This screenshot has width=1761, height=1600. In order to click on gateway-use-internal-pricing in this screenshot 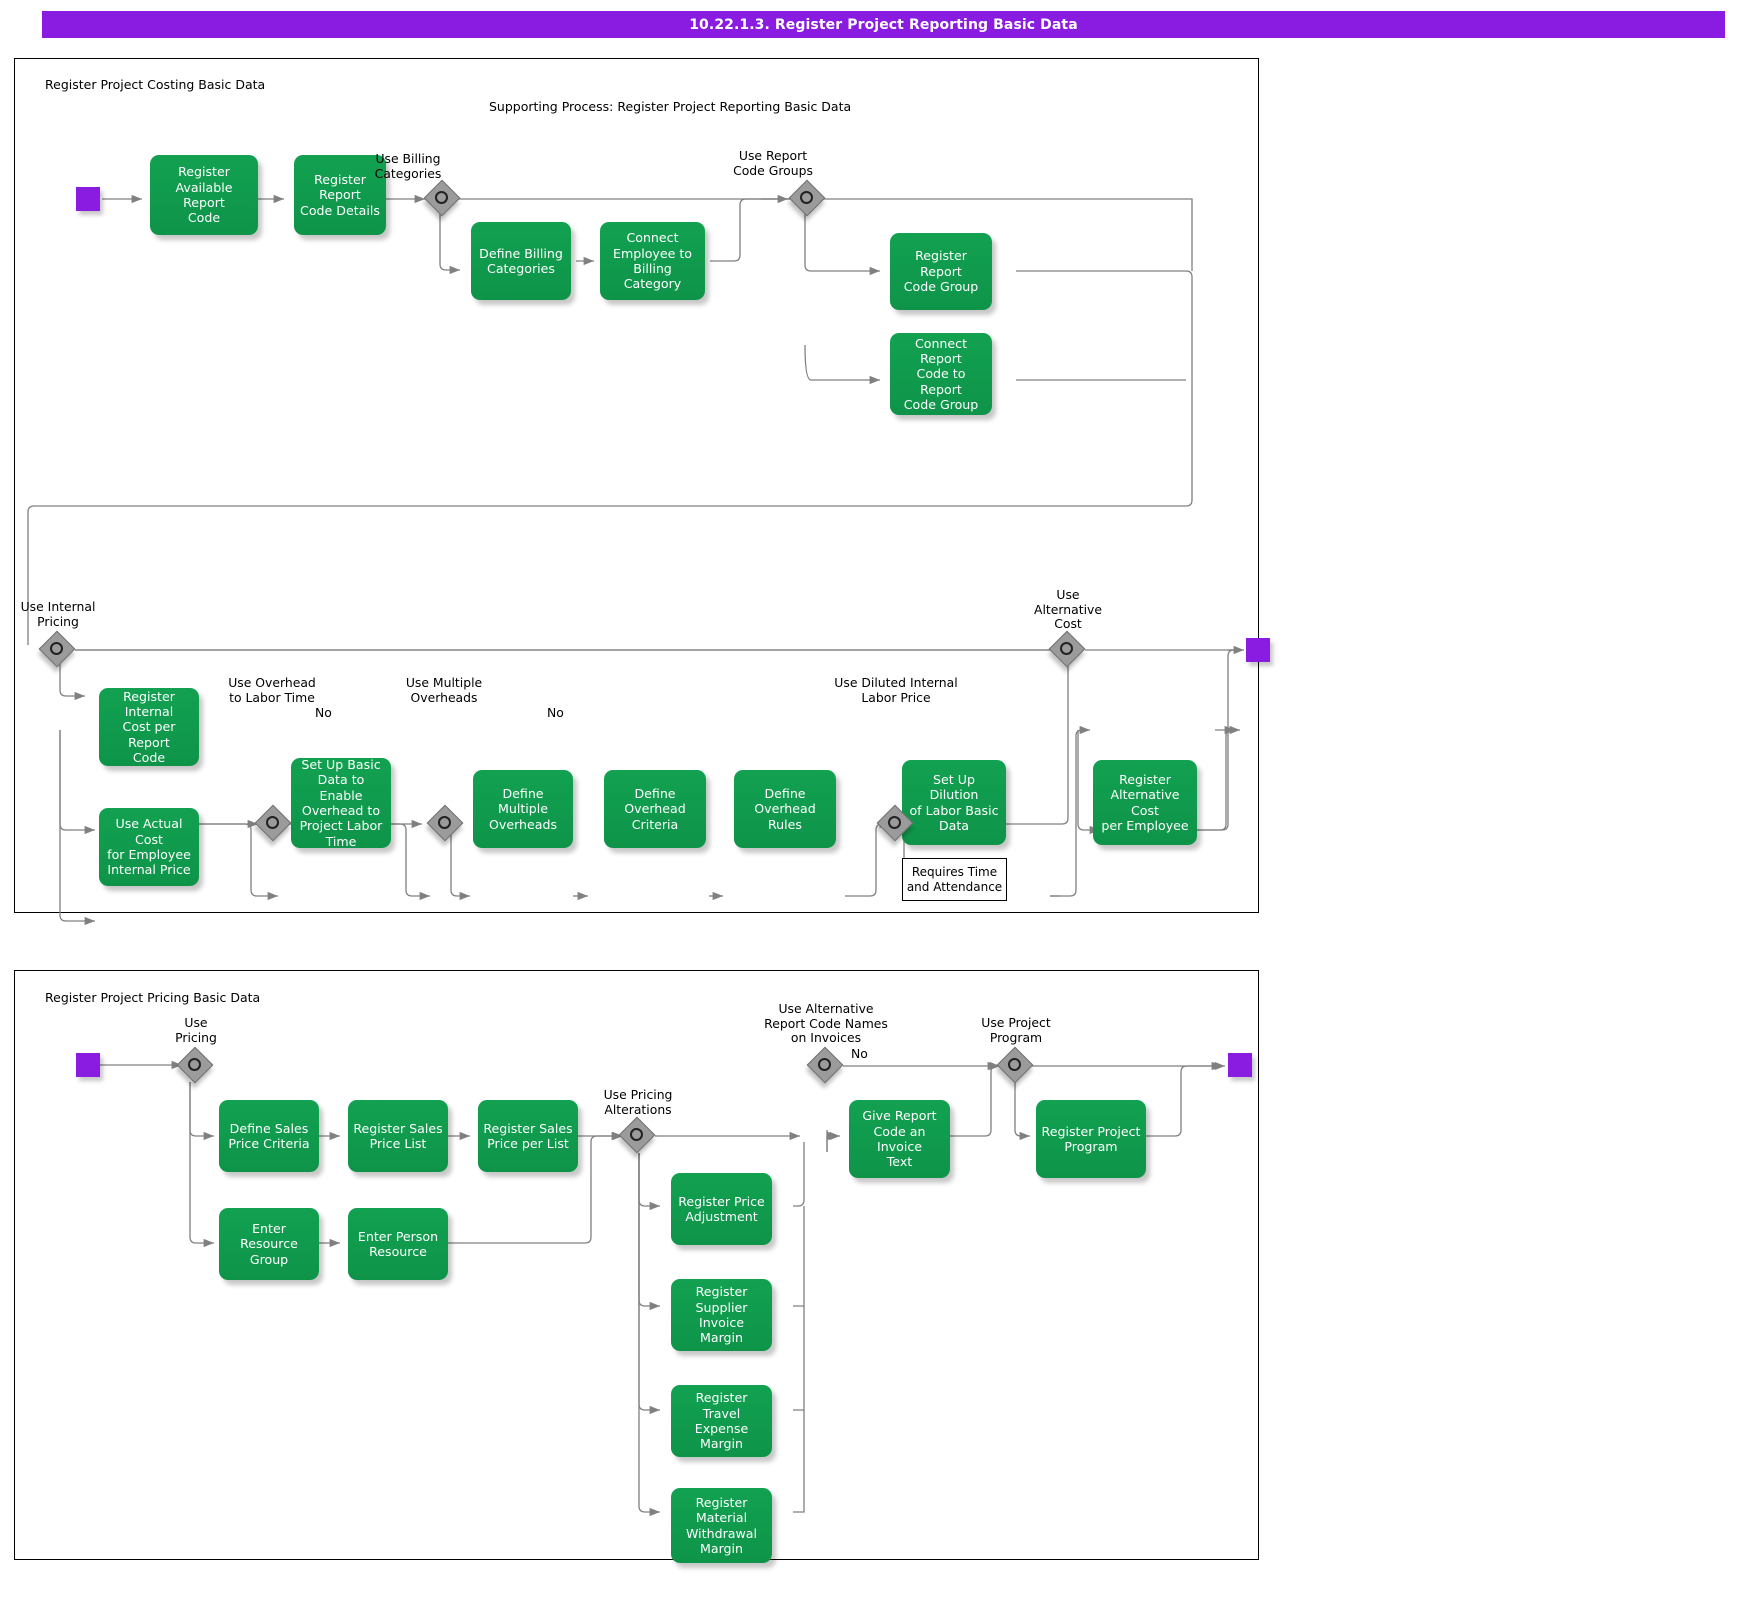, I will do `click(57, 649)`.